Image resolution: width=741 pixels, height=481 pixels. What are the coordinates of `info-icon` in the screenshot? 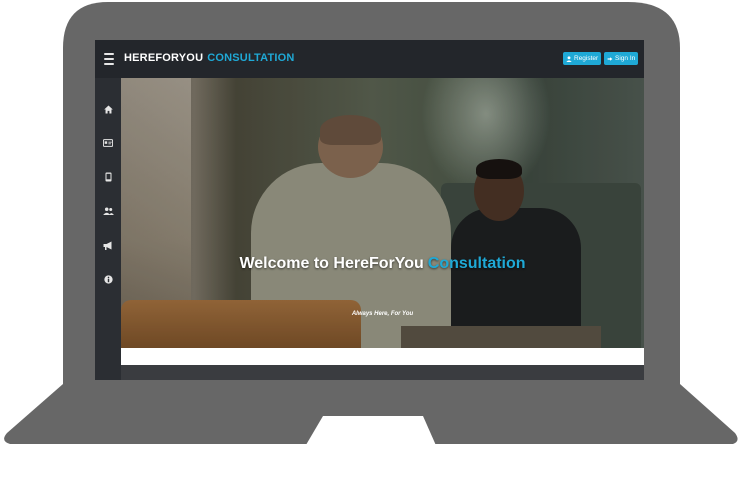 It's located at (108, 279).